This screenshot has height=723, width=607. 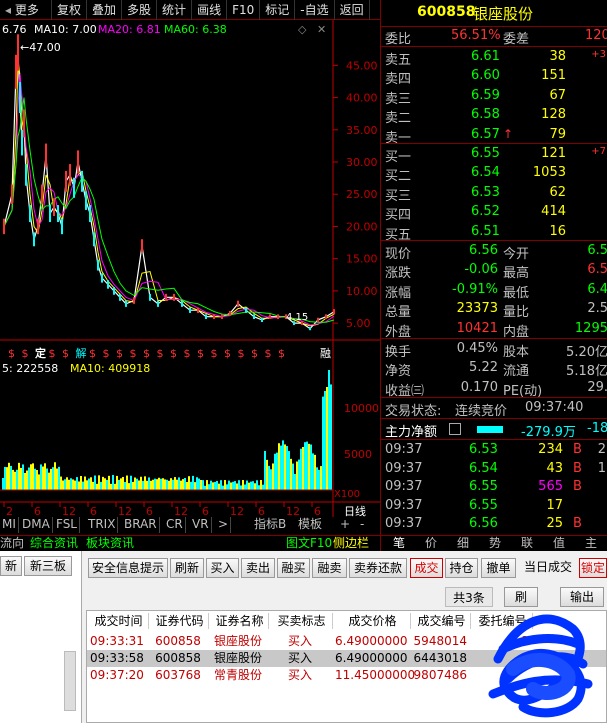 I want to click on event-marker: 解, so click(x=81, y=353).